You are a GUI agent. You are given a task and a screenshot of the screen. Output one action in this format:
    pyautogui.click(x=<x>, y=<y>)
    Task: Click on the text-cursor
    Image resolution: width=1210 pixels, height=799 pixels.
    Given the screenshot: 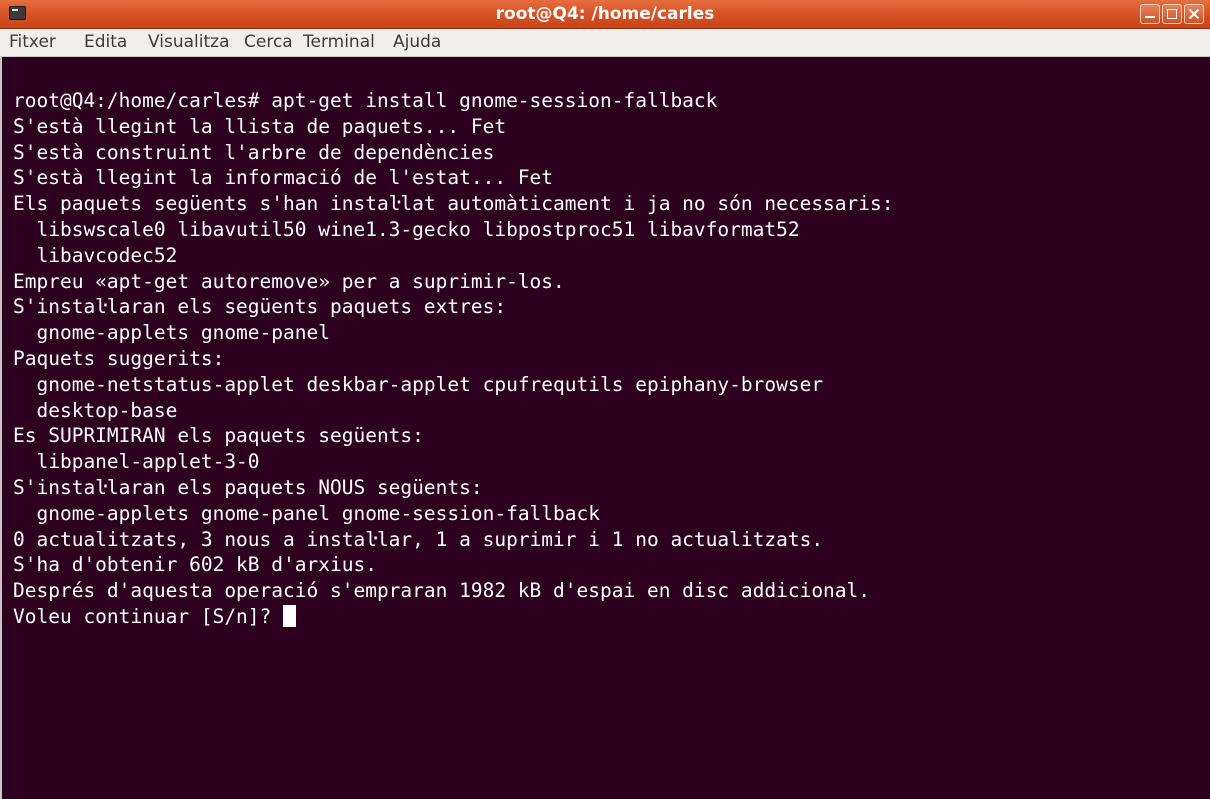 What is the action you would take?
    pyautogui.click(x=290, y=615)
    